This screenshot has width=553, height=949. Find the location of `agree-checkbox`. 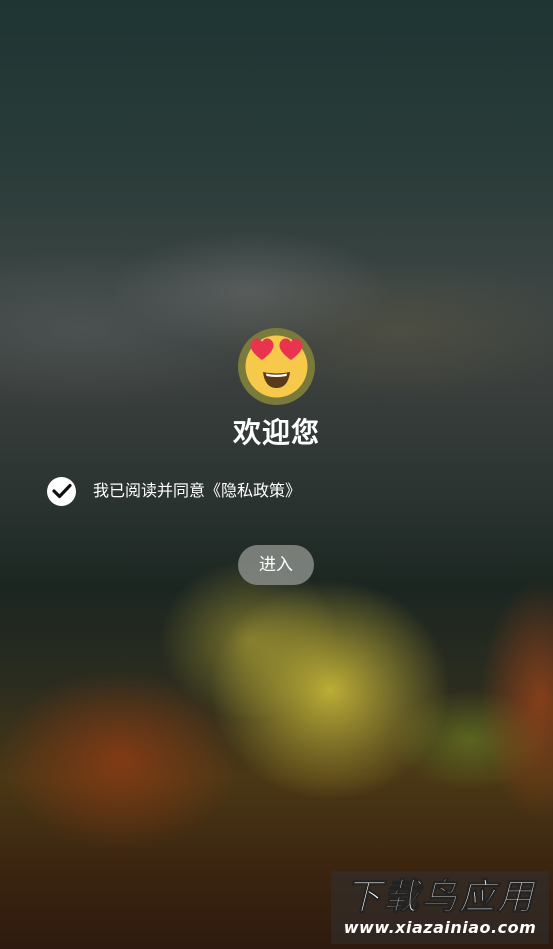

agree-checkbox is located at coordinates (61, 491).